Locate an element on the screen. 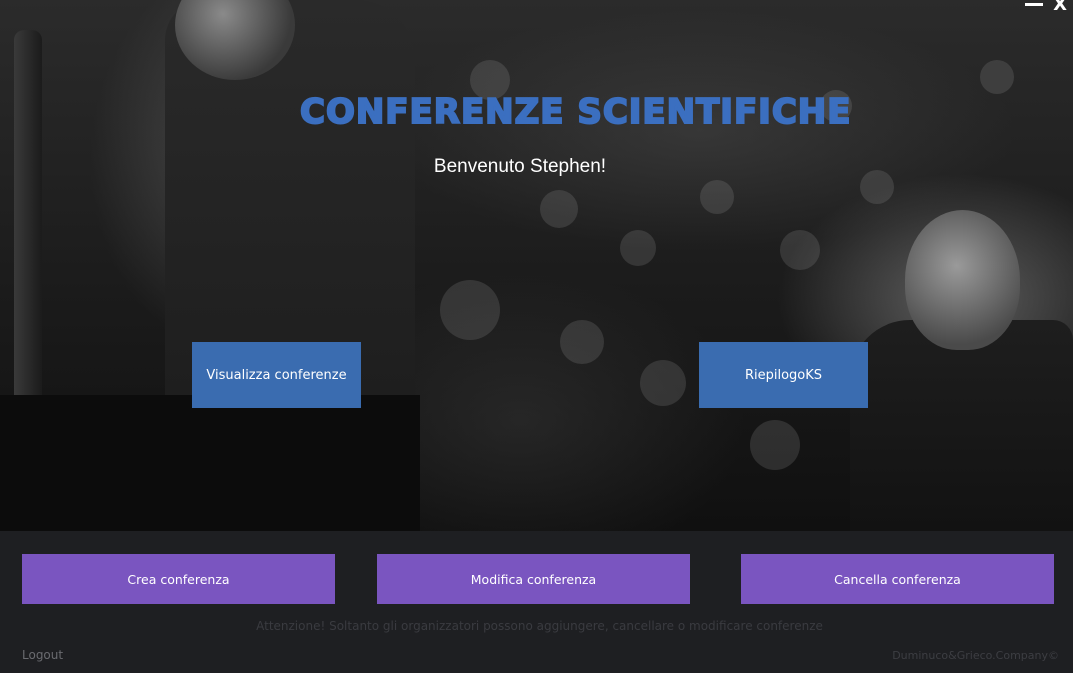  edit-conference-button: Modifica conferenza is located at coordinates (533, 579).